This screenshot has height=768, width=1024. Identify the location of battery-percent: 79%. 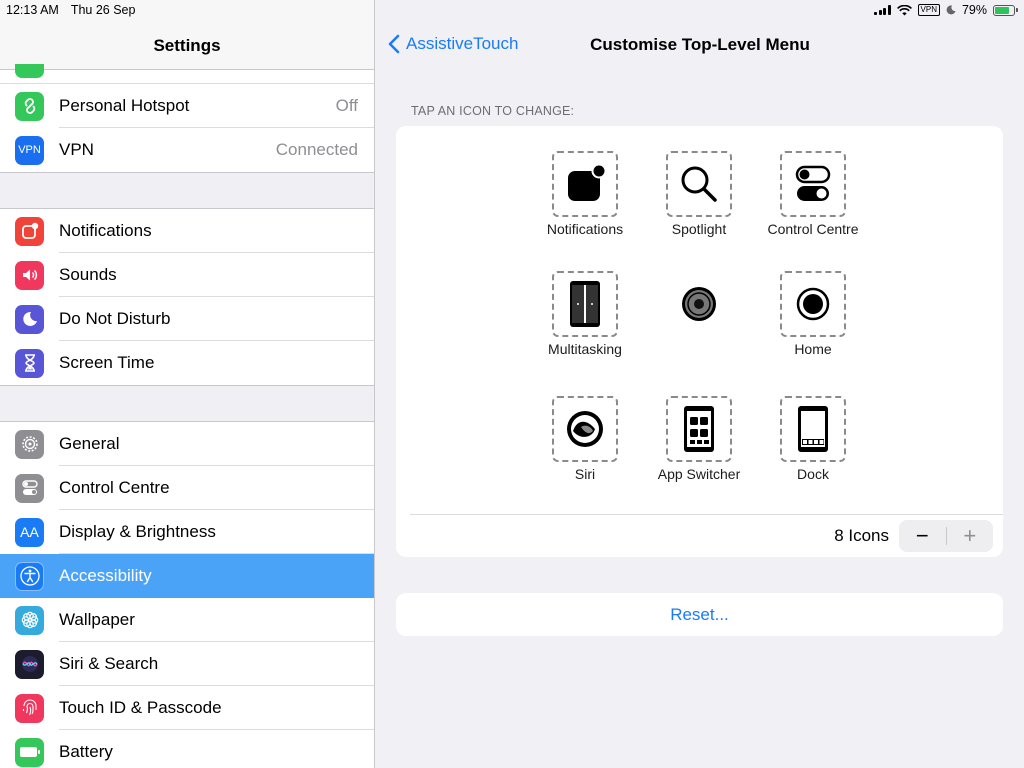
(974, 10).